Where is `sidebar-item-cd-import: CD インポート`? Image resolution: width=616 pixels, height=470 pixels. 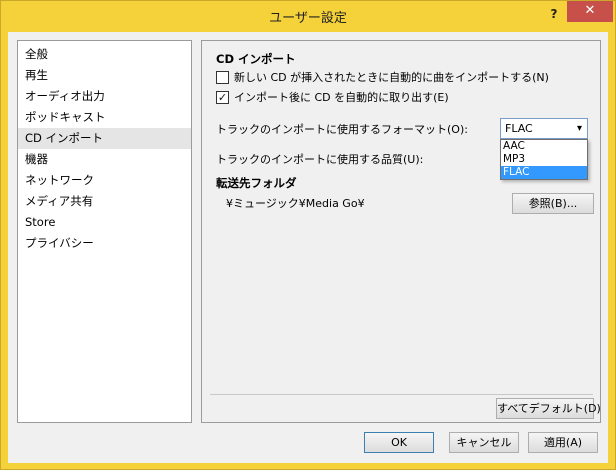 sidebar-item-cd-import: CD インポート is located at coordinates (104, 138).